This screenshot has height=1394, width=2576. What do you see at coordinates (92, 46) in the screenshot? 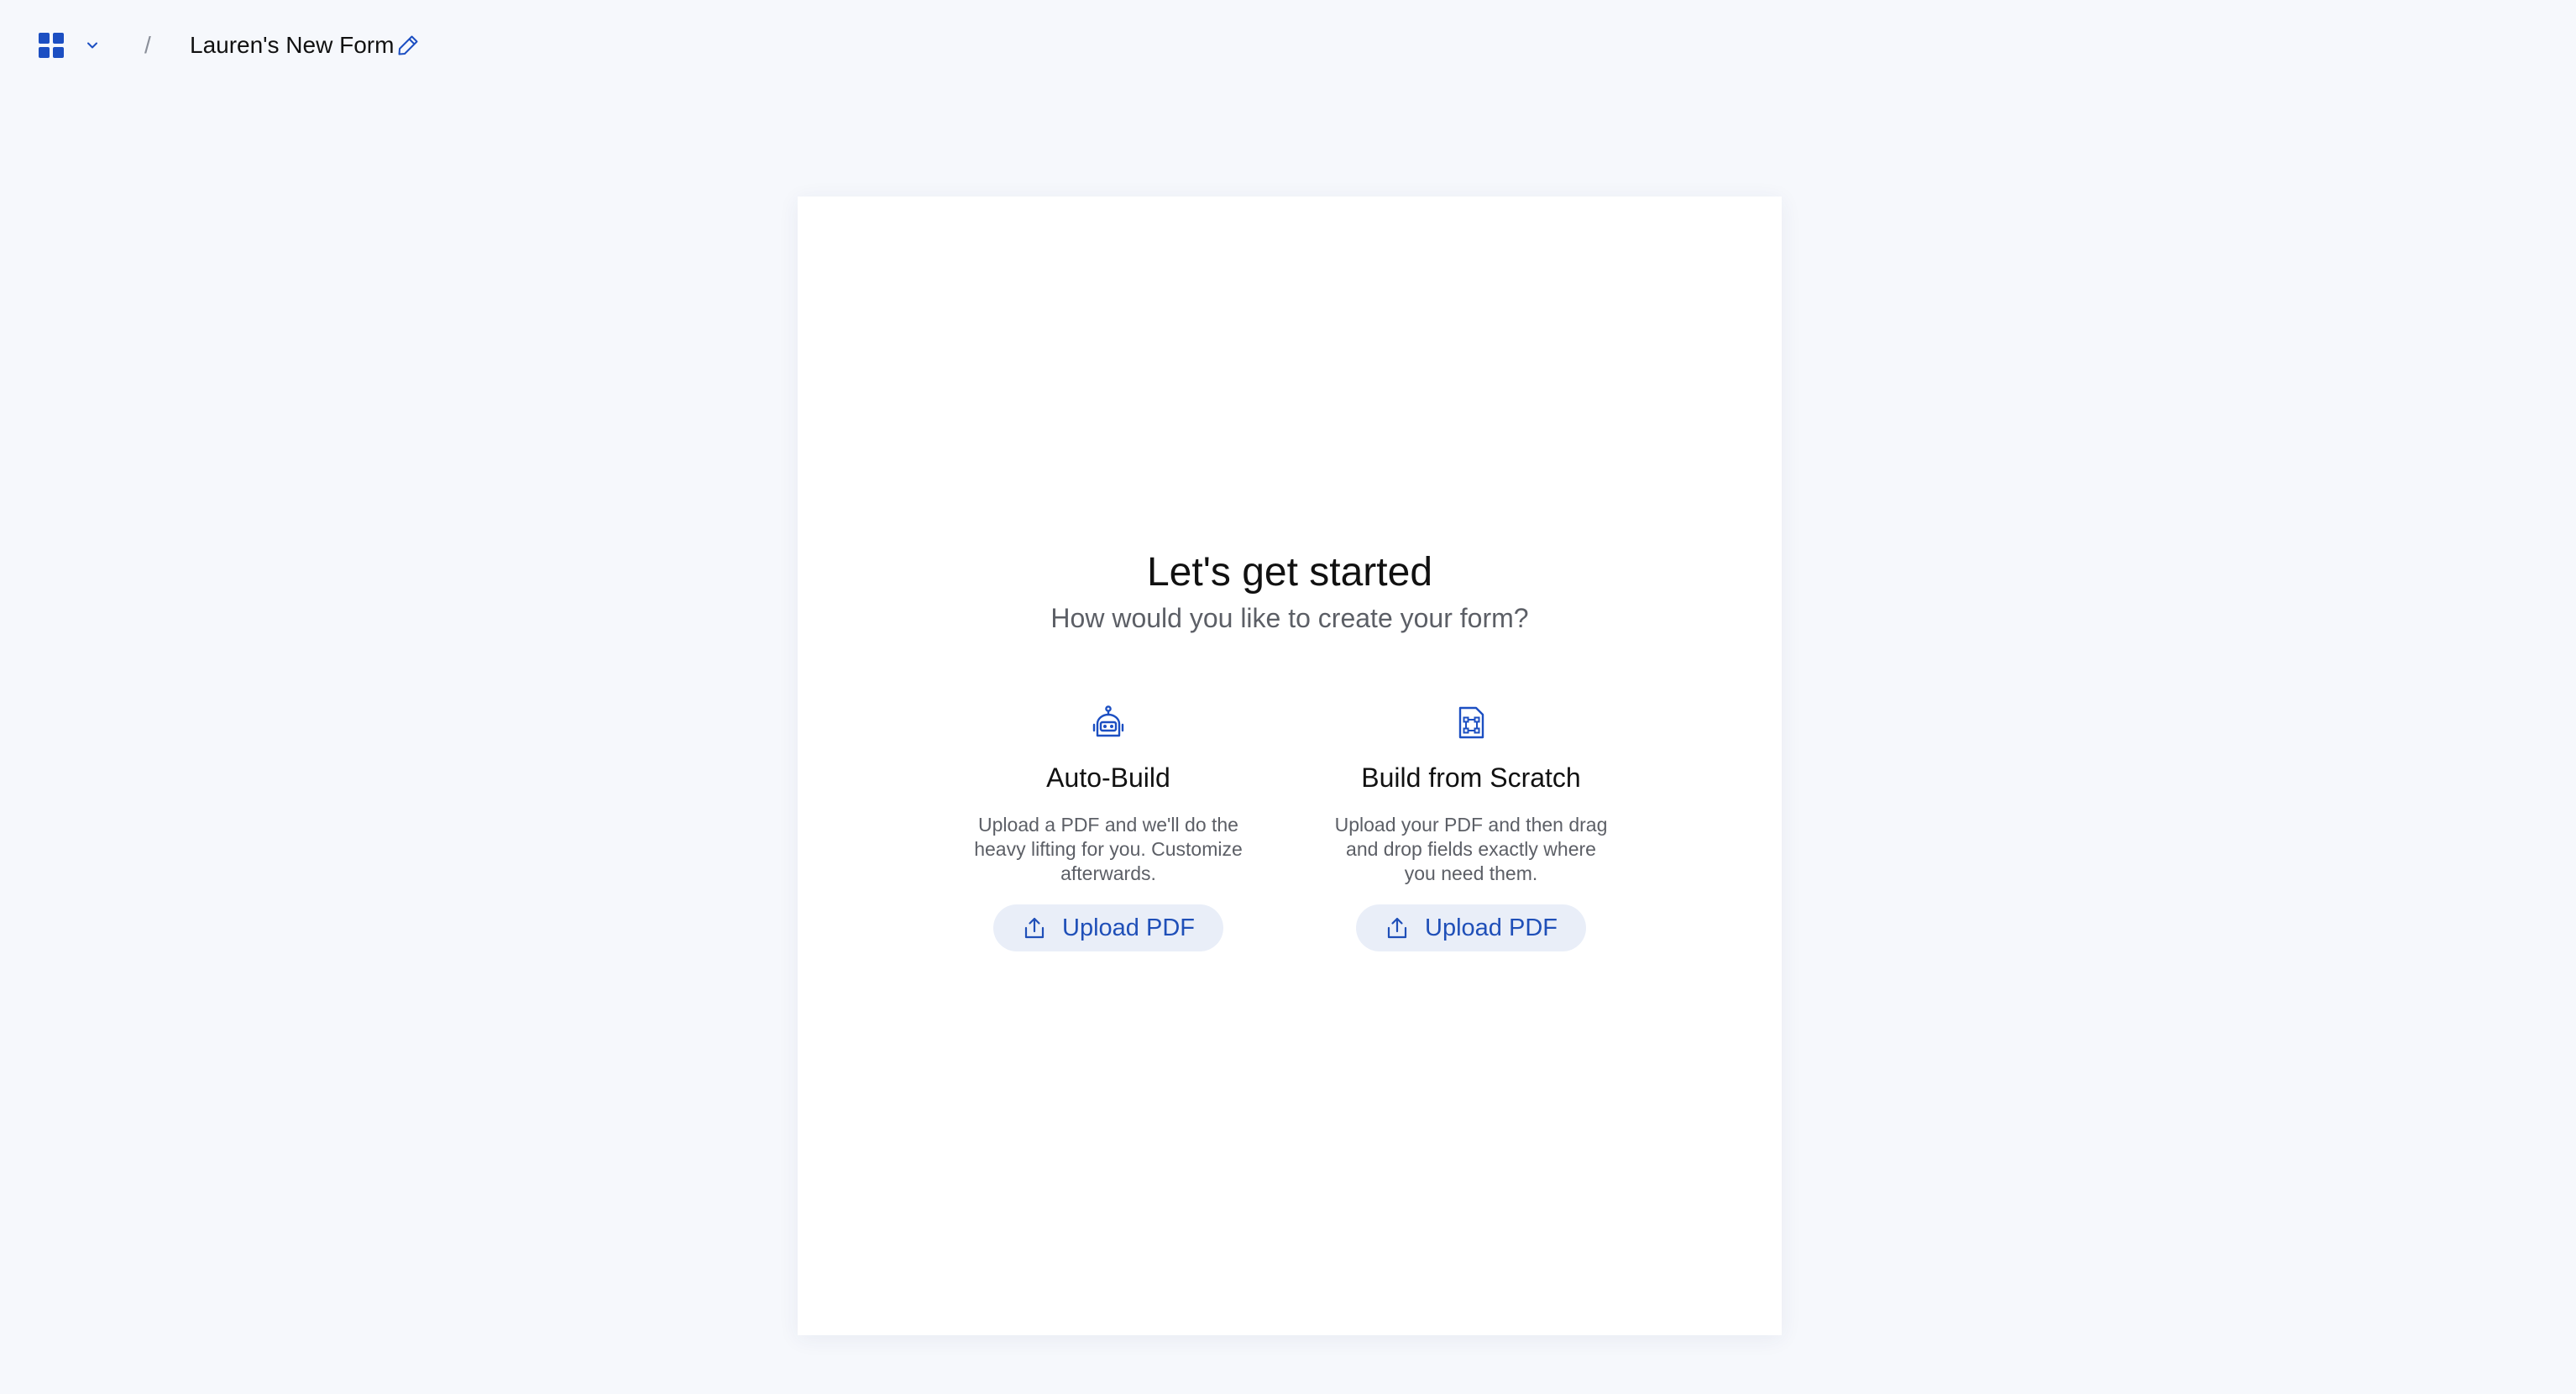
I see `chevron-down-icon` at bounding box center [92, 46].